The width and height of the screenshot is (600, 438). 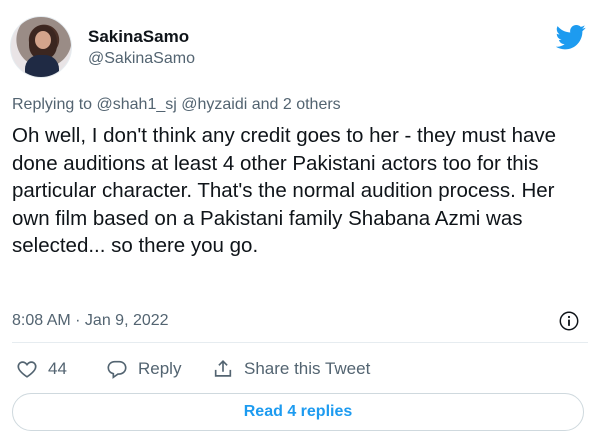 I want to click on display-name: SakinaSamo, so click(x=138, y=37).